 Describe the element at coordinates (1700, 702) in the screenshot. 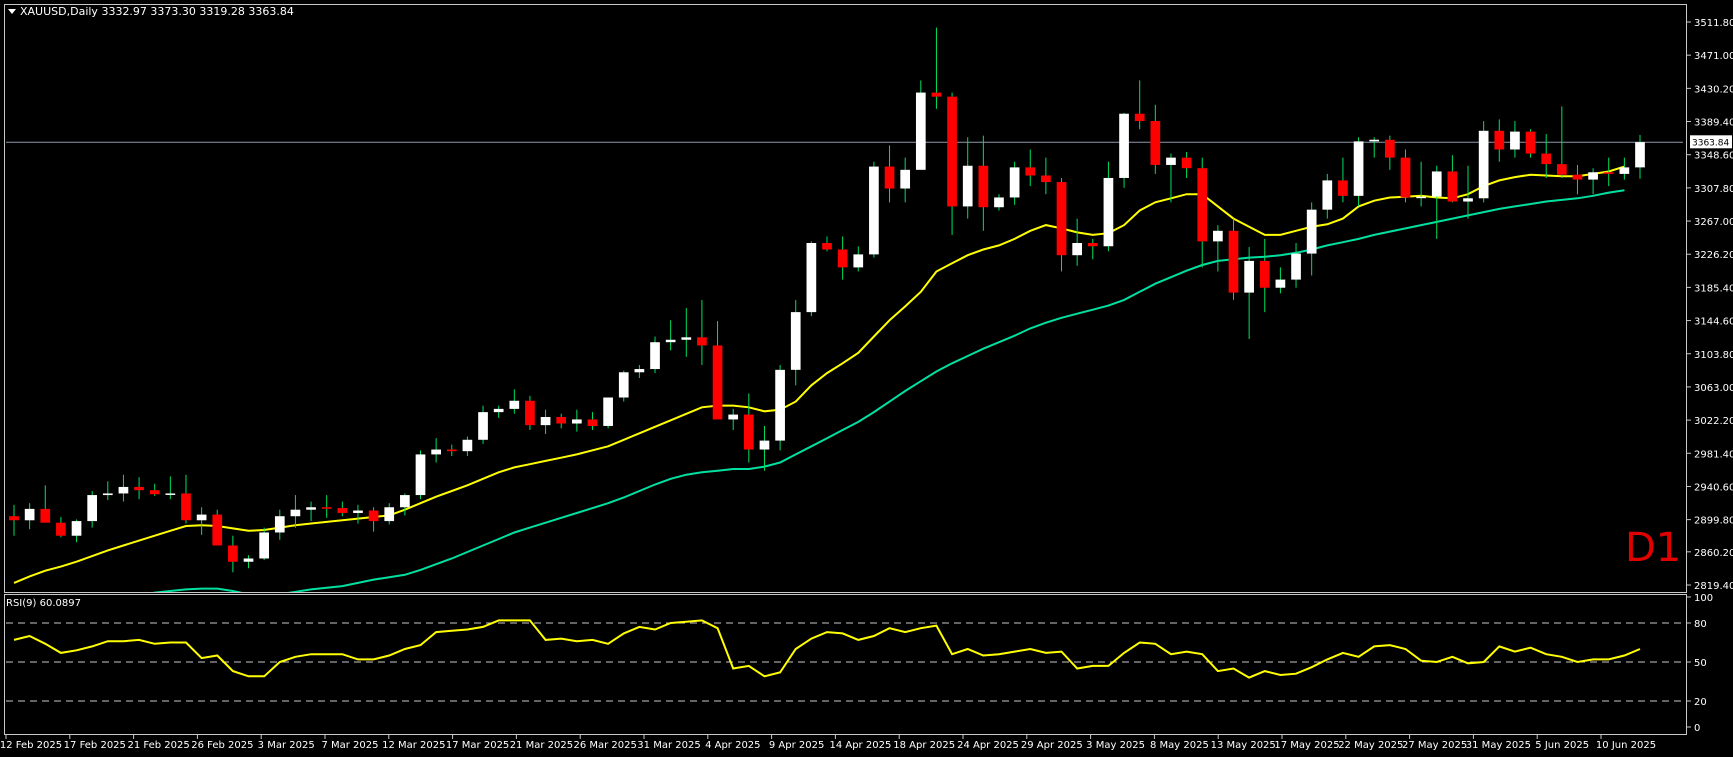

I see `rsi-axis-label: 20` at that location.